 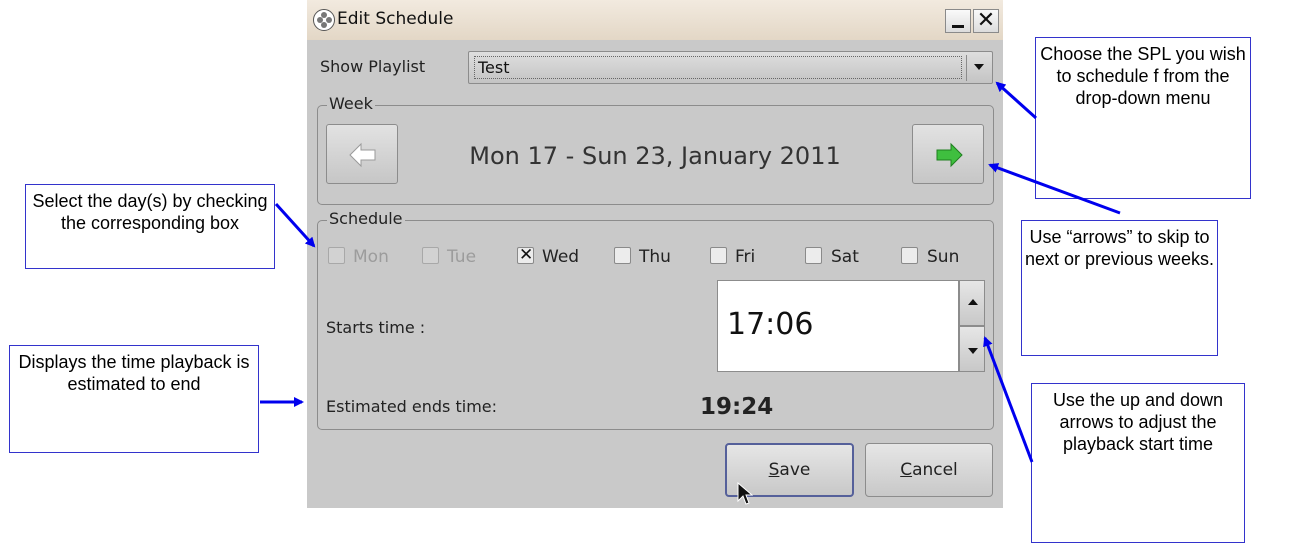 I want to click on arrow-to-dropdown, so click(x=1016, y=100).